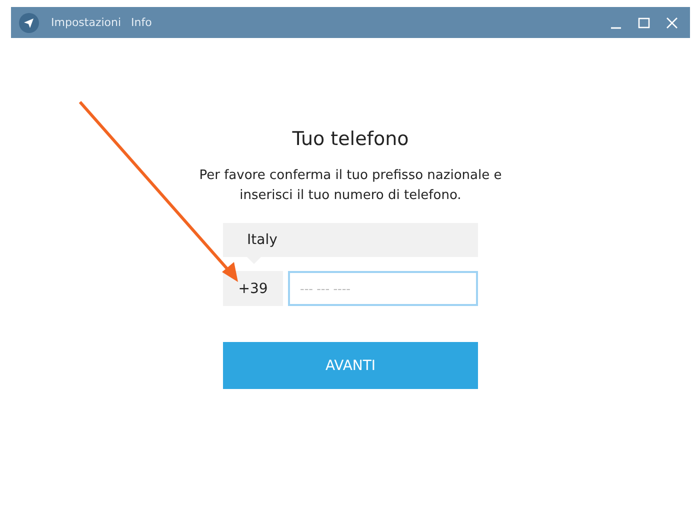 Image resolution: width=700 pixels, height=516 pixels. Describe the element at coordinates (383, 288) in the screenshot. I see `phone-input: --- --- ----` at that location.